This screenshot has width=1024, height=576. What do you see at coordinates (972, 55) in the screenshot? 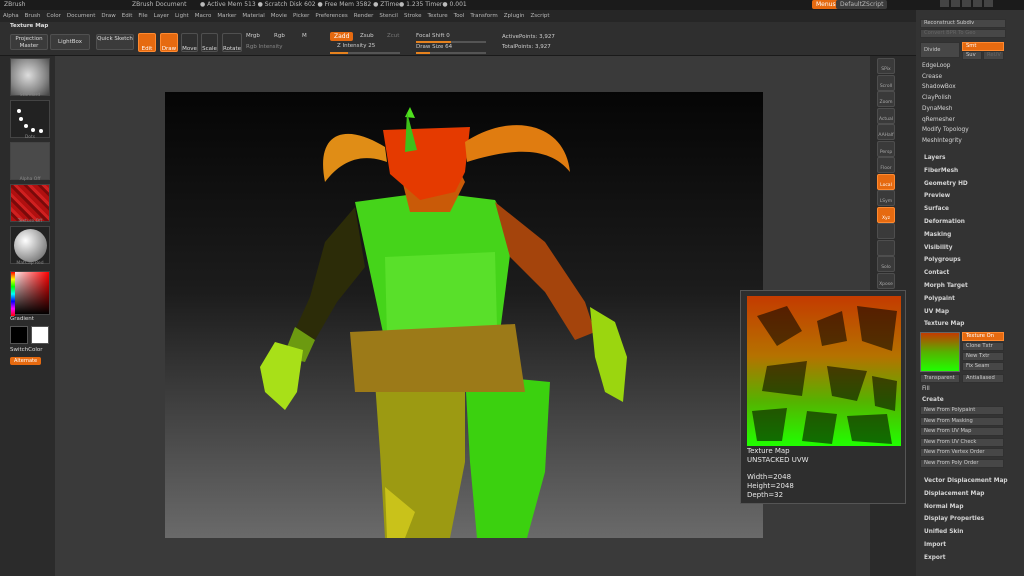
I see `suv-toggle: Suv` at bounding box center [972, 55].